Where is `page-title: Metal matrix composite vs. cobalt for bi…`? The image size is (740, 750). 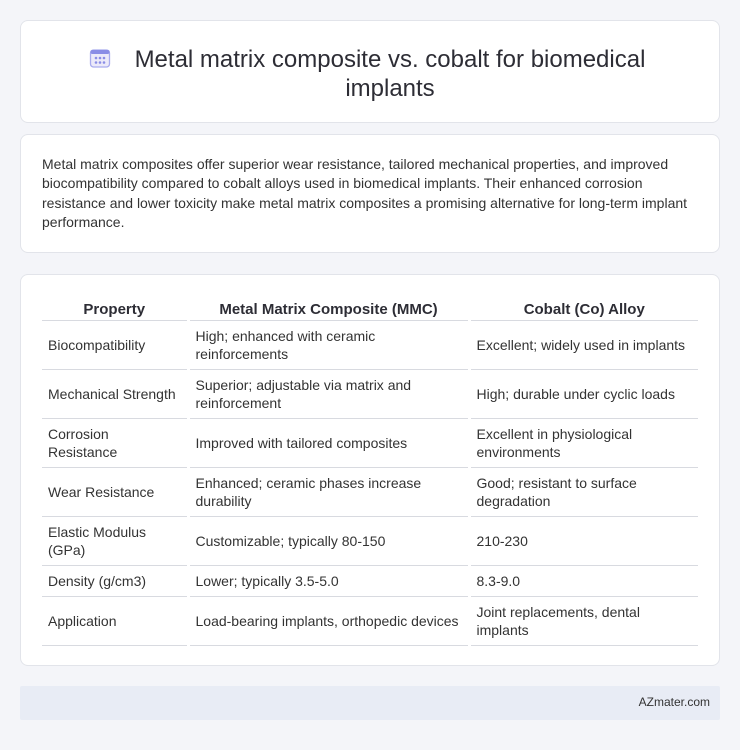 page-title: Metal matrix composite vs. cobalt for bi… is located at coordinates (390, 74).